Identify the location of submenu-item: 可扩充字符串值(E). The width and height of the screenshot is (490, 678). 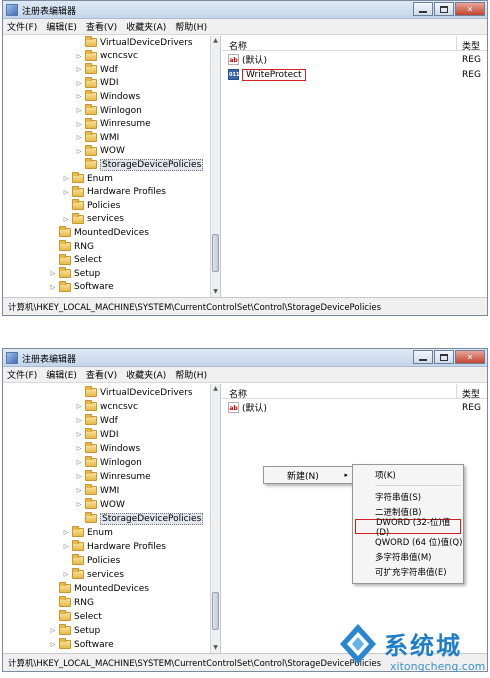
(408, 571).